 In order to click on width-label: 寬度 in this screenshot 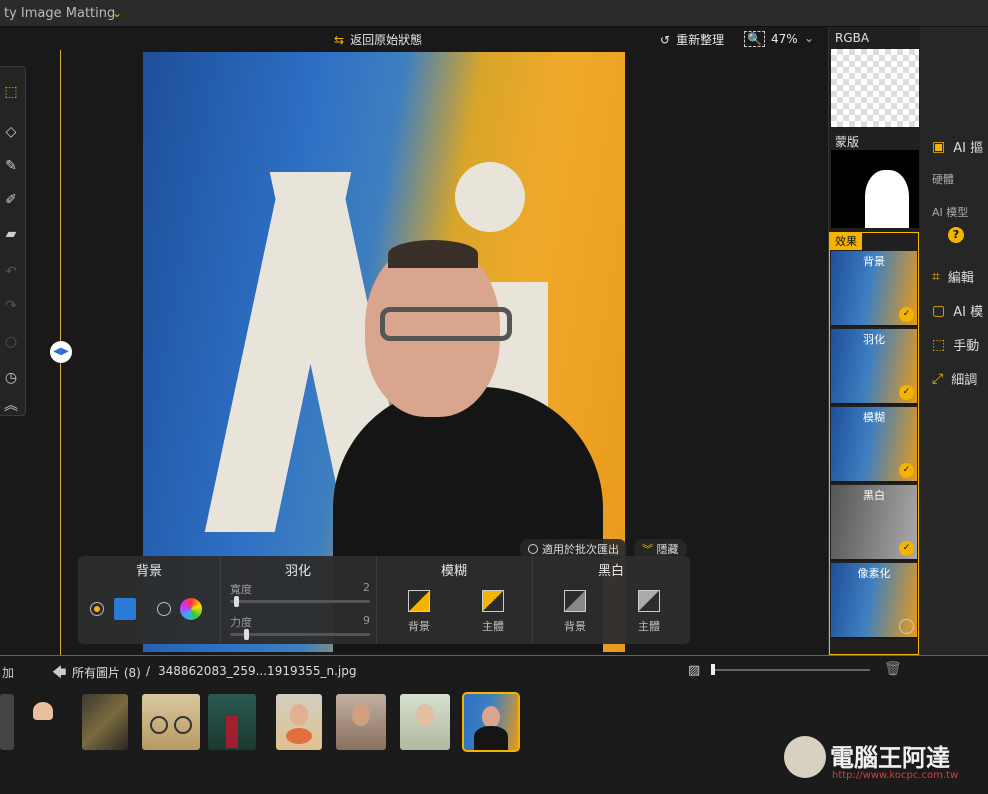, I will do `click(241, 589)`.